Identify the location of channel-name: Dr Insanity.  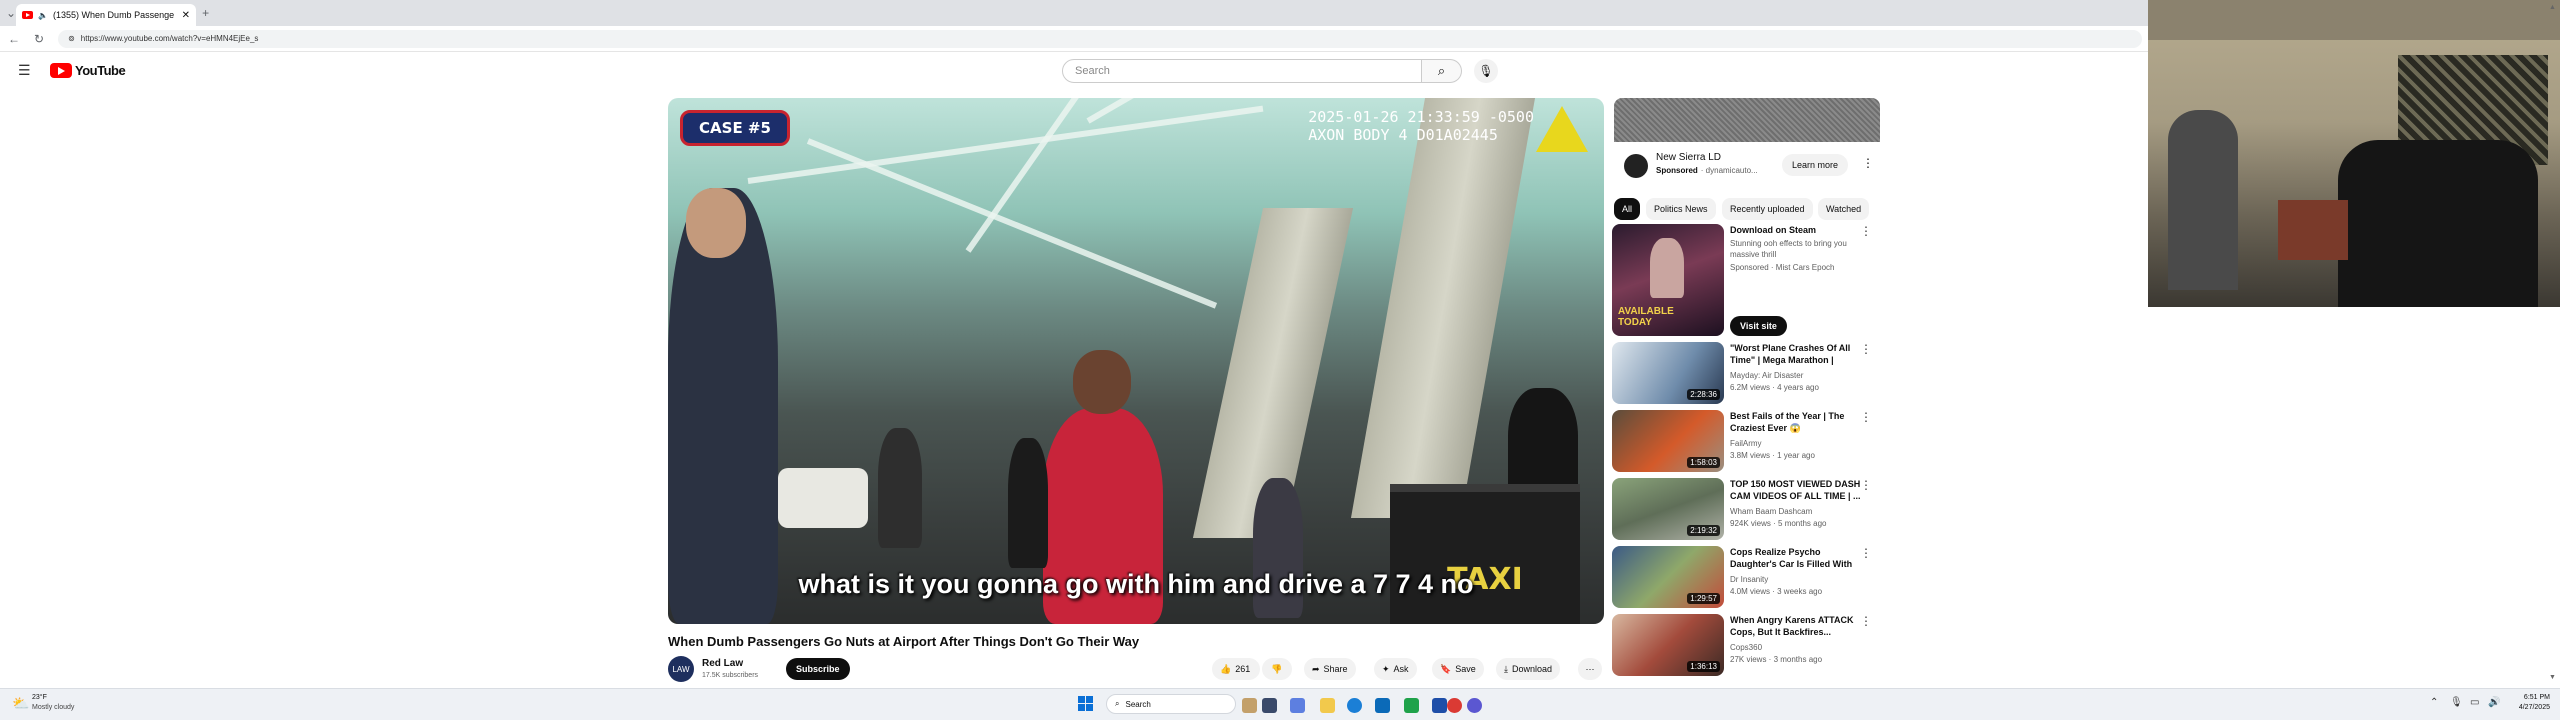
(1797, 579).